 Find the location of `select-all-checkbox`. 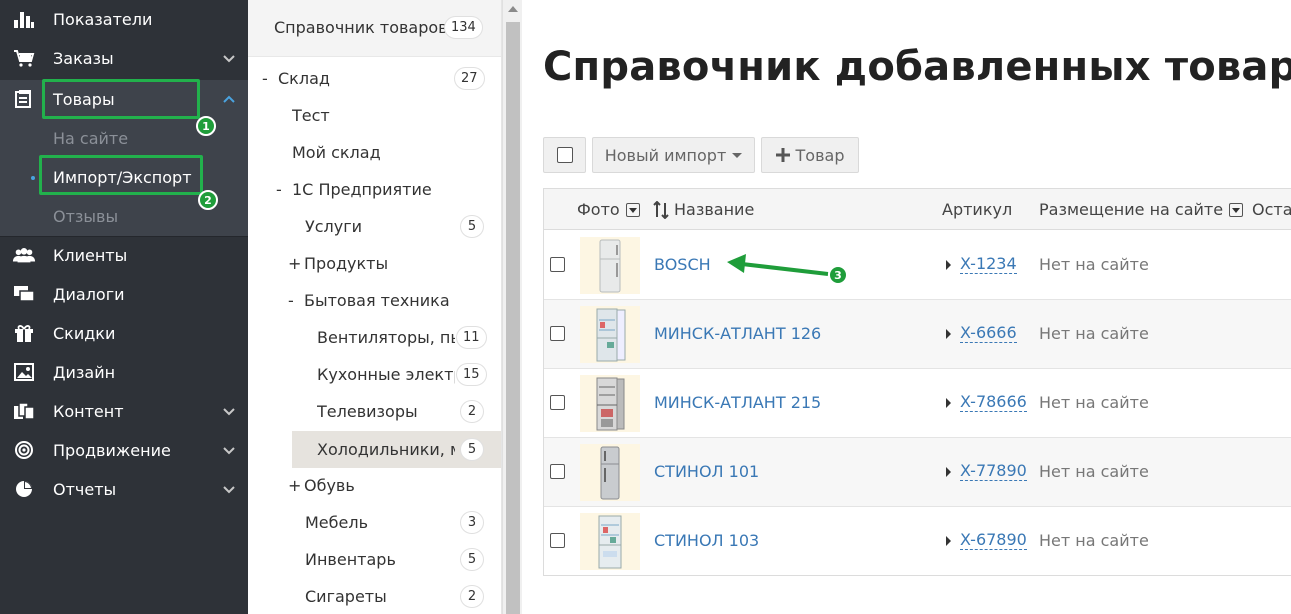

select-all-checkbox is located at coordinates (565, 155).